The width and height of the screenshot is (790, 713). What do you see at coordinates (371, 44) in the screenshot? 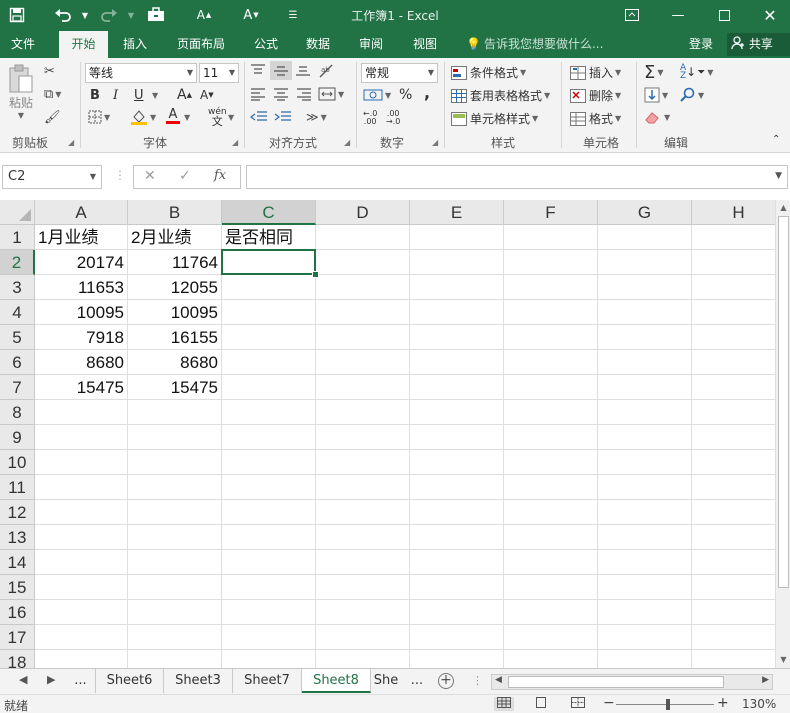
I see `tab-review: 审阅` at bounding box center [371, 44].